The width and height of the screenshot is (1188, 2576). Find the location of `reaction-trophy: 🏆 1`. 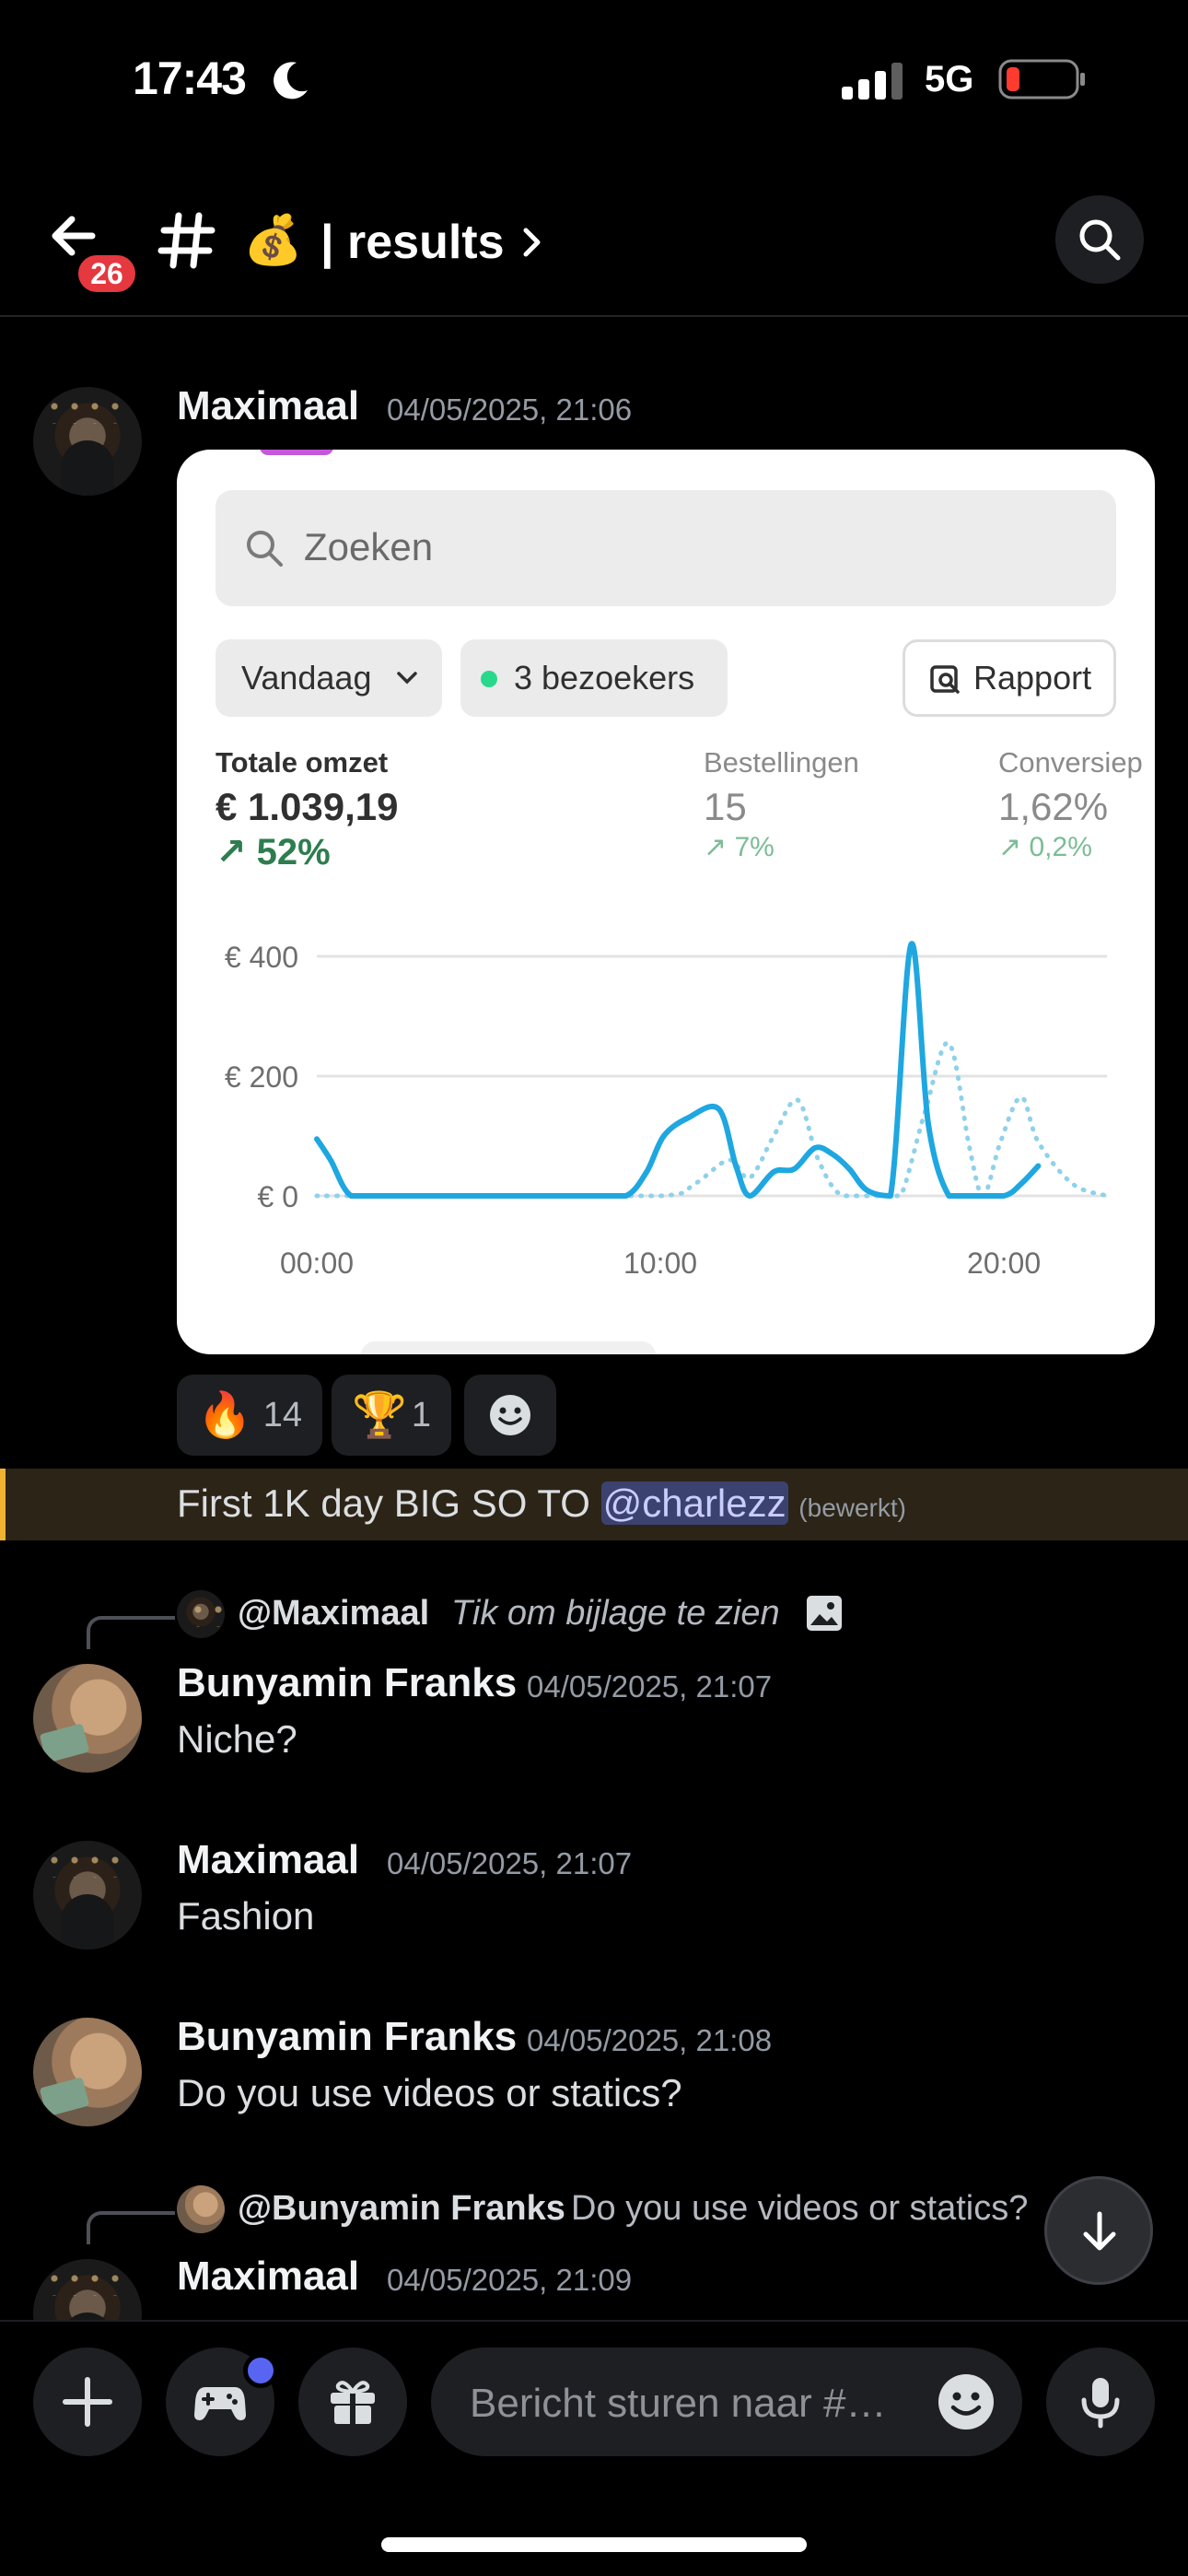

reaction-trophy: 🏆 1 is located at coordinates (391, 1415).